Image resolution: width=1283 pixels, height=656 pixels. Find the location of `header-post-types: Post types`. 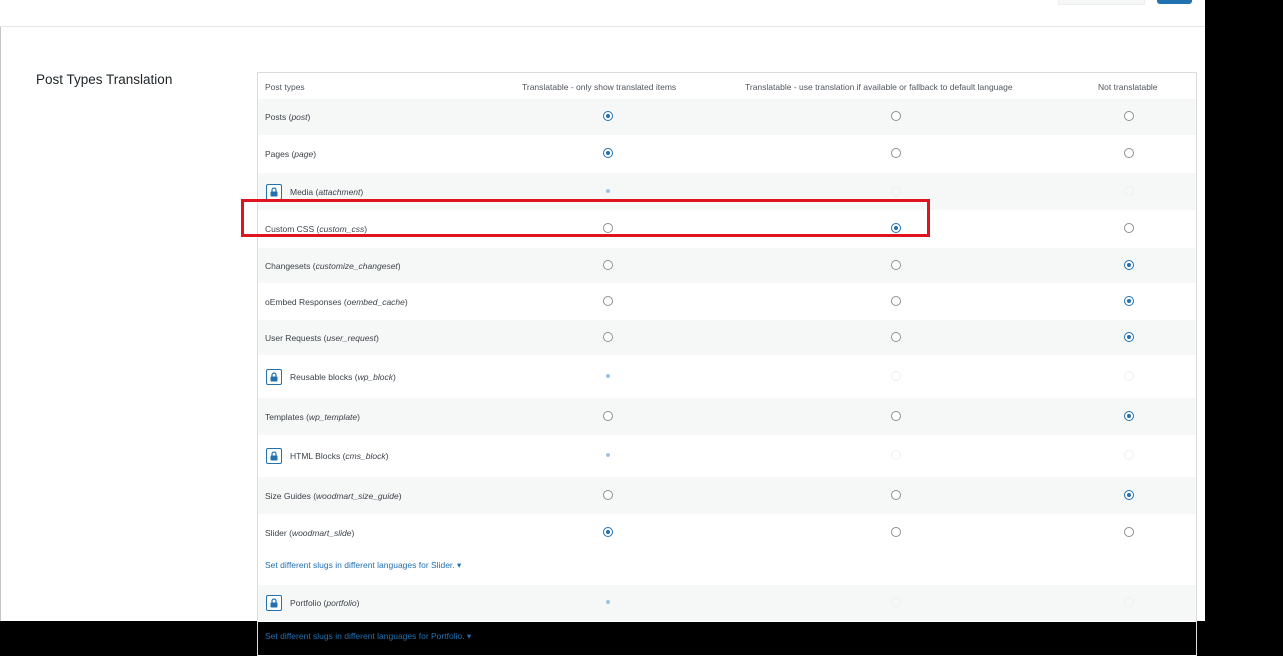

header-post-types: Post types is located at coordinates (285, 87).